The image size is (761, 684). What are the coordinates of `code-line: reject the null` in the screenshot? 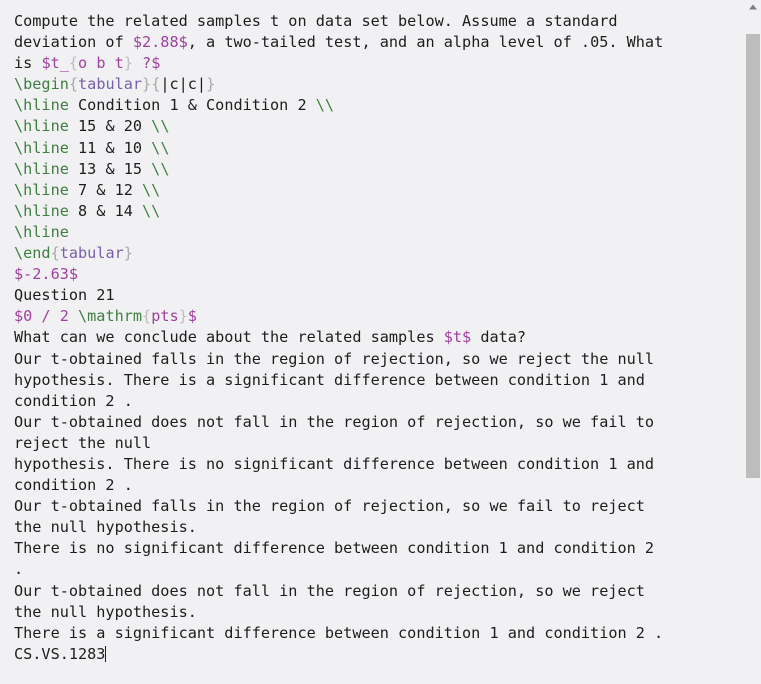 It's located at (377, 443).